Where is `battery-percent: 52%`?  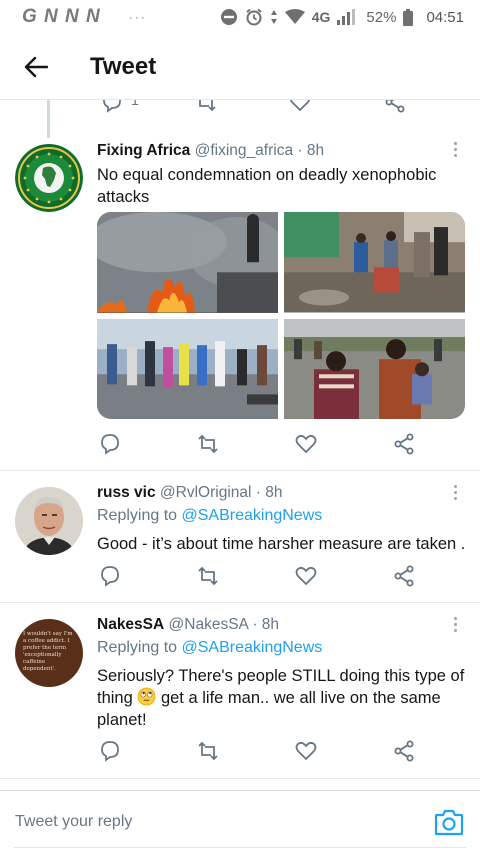
battery-percent: 52% is located at coordinates (381, 17).